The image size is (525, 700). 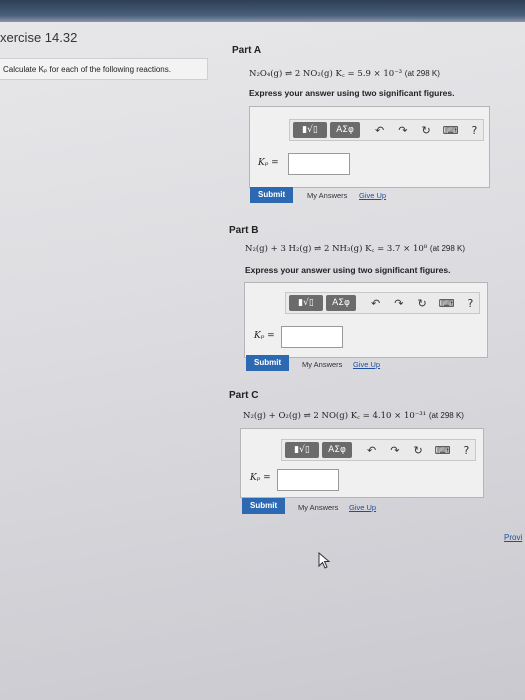 What do you see at coordinates (247, 50) in the screenshot?
I see `part-a-label: Part A` at bounding box center [247, 50].